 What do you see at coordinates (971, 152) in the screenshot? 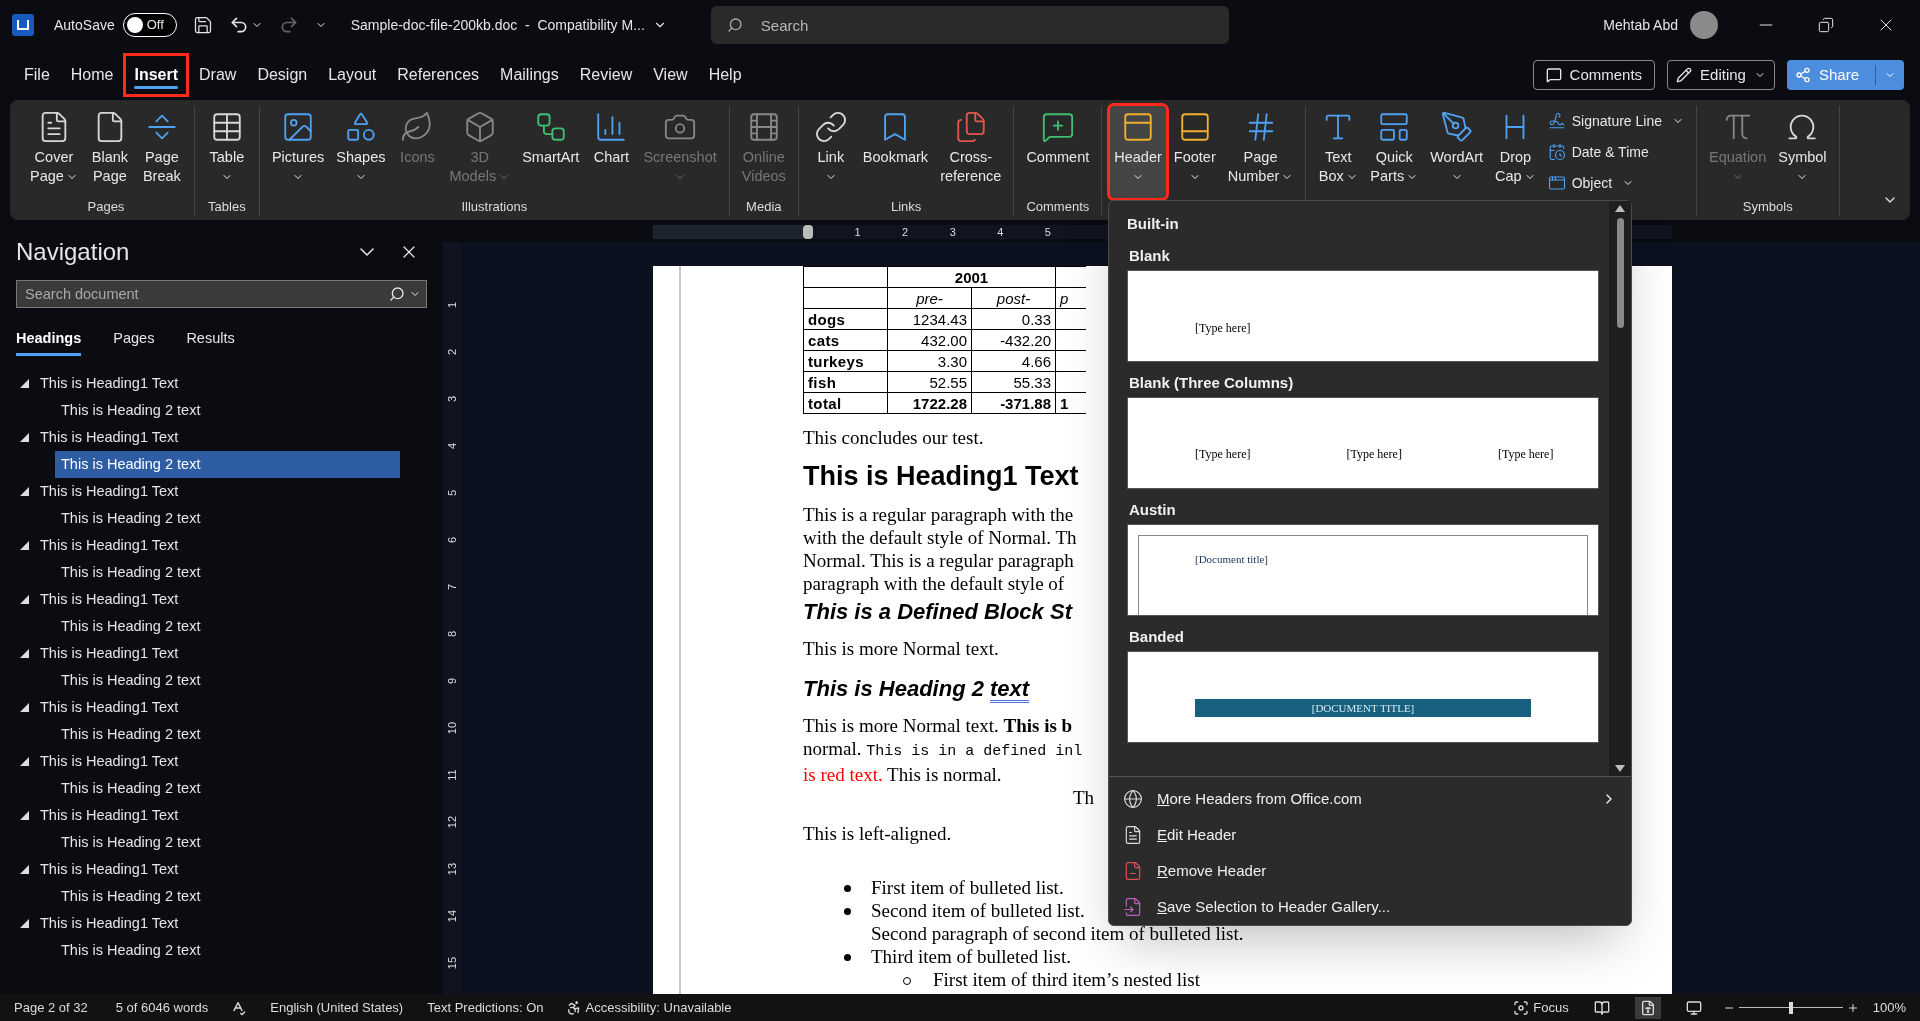
I see `ribbon-button: Cross- reference` at bounding box center [971, 152].